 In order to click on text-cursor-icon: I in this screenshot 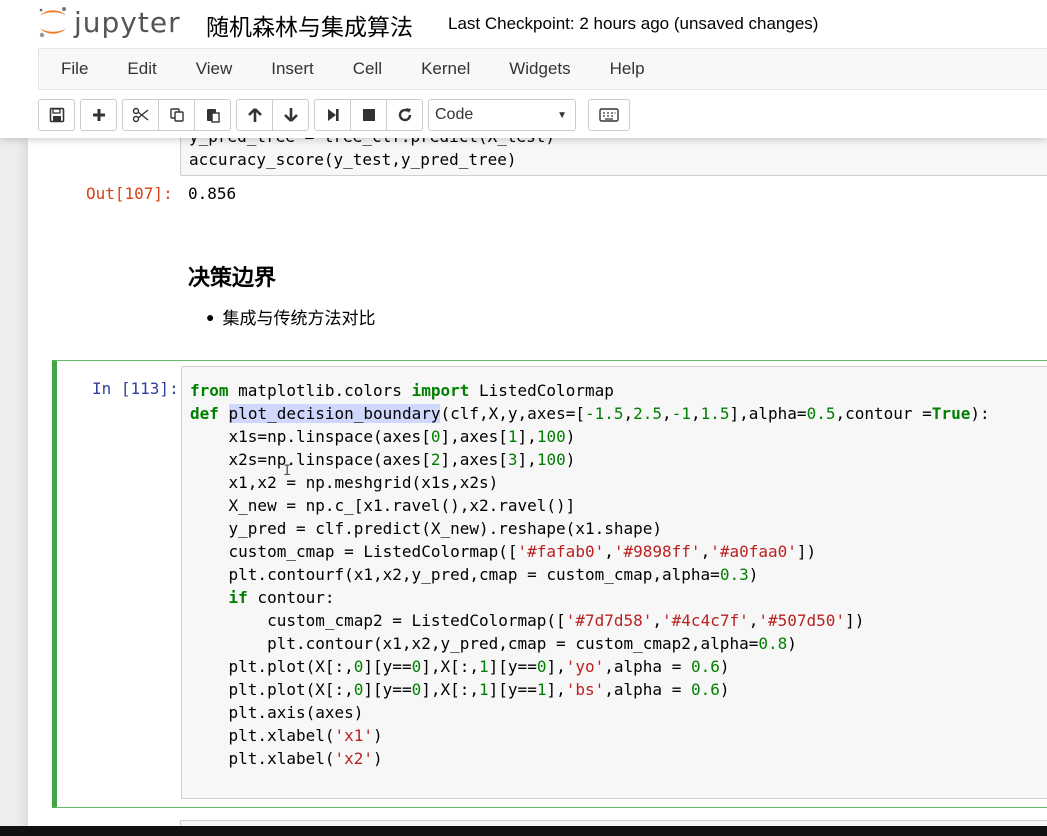, I will do `click(287, 471)`.